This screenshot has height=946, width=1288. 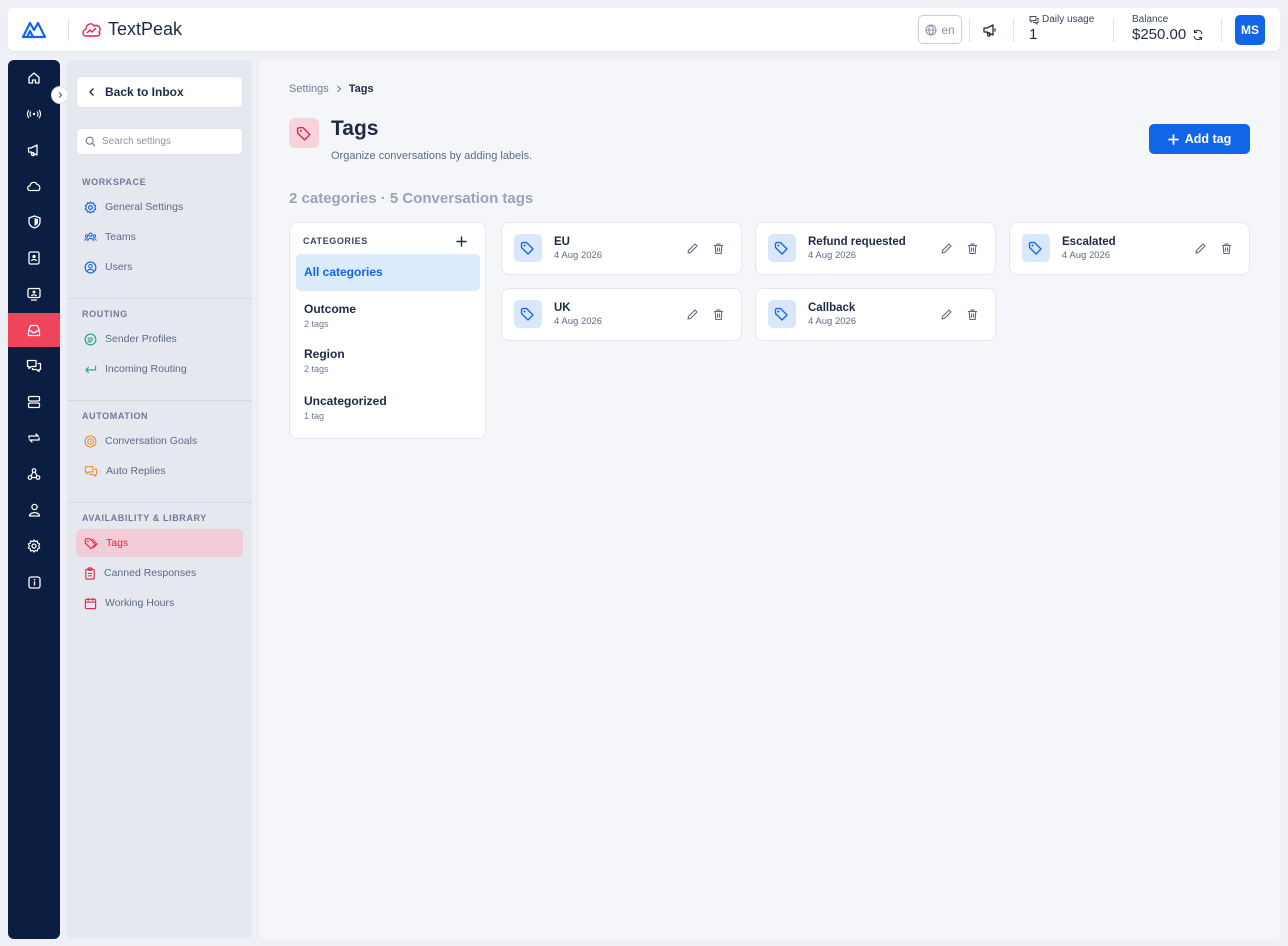 I want to click on return-arrow-icon, so click(x=90, y=369).